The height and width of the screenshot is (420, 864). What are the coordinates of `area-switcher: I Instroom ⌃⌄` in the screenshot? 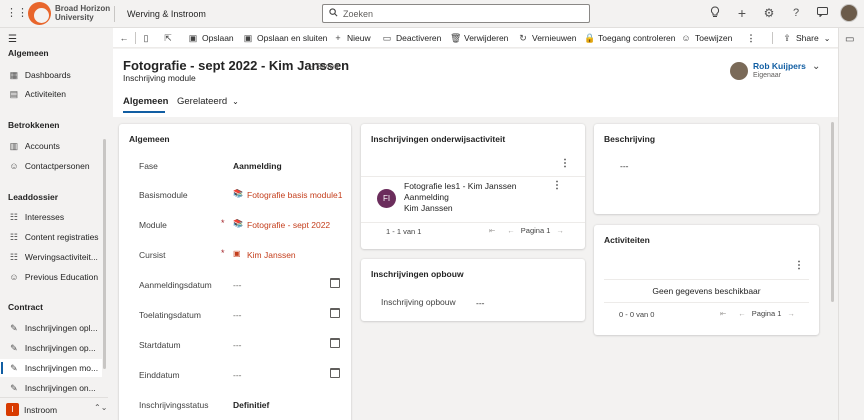 It's located at (54, 408).